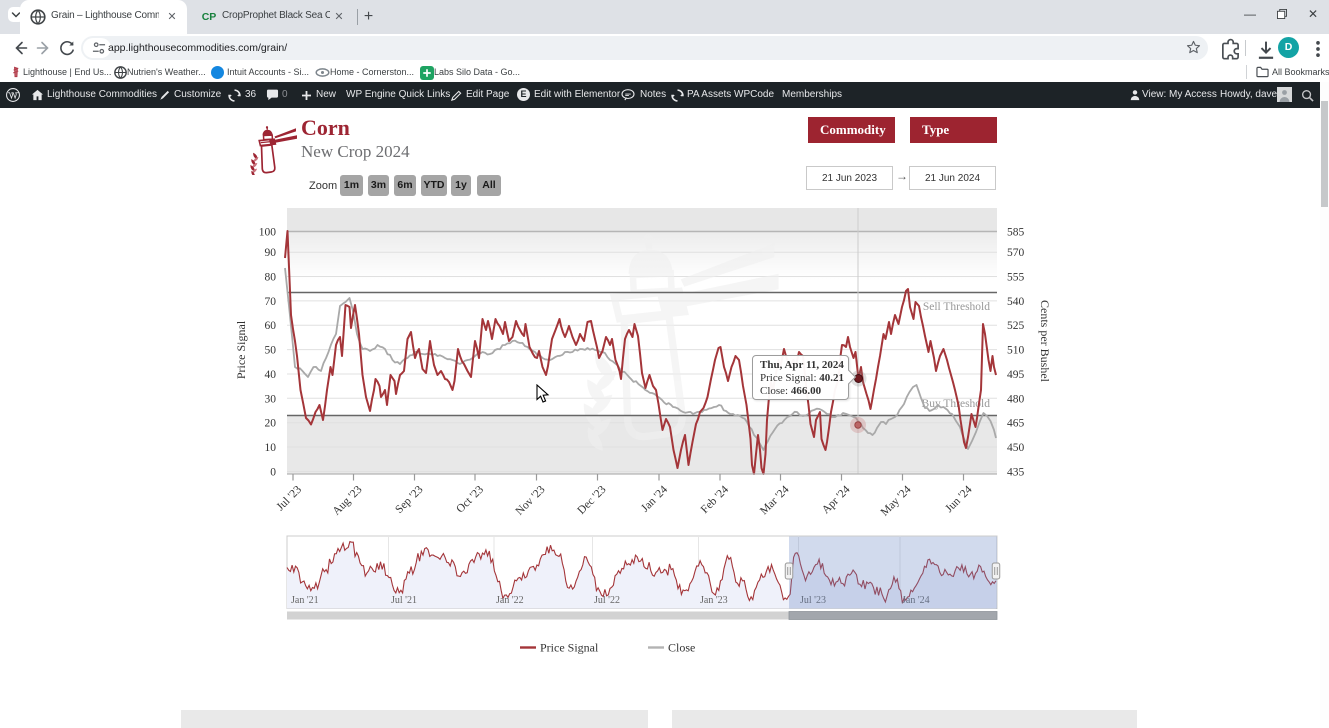 Image resolution: width=1329 pixels, height=728 pixels. I want to click on svg-text: Sep '23, so click(409, 499).